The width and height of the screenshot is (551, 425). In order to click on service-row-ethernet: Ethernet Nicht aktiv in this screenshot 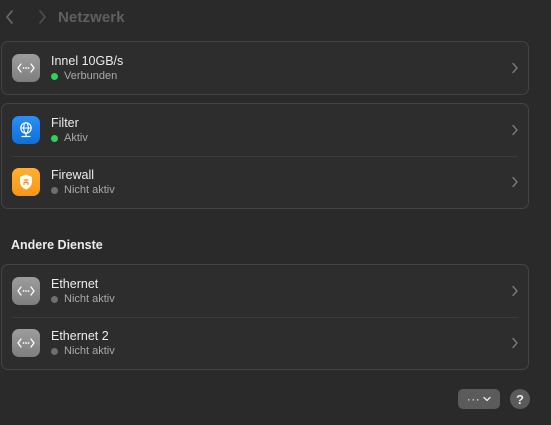, I will do `click(265, 291)`.